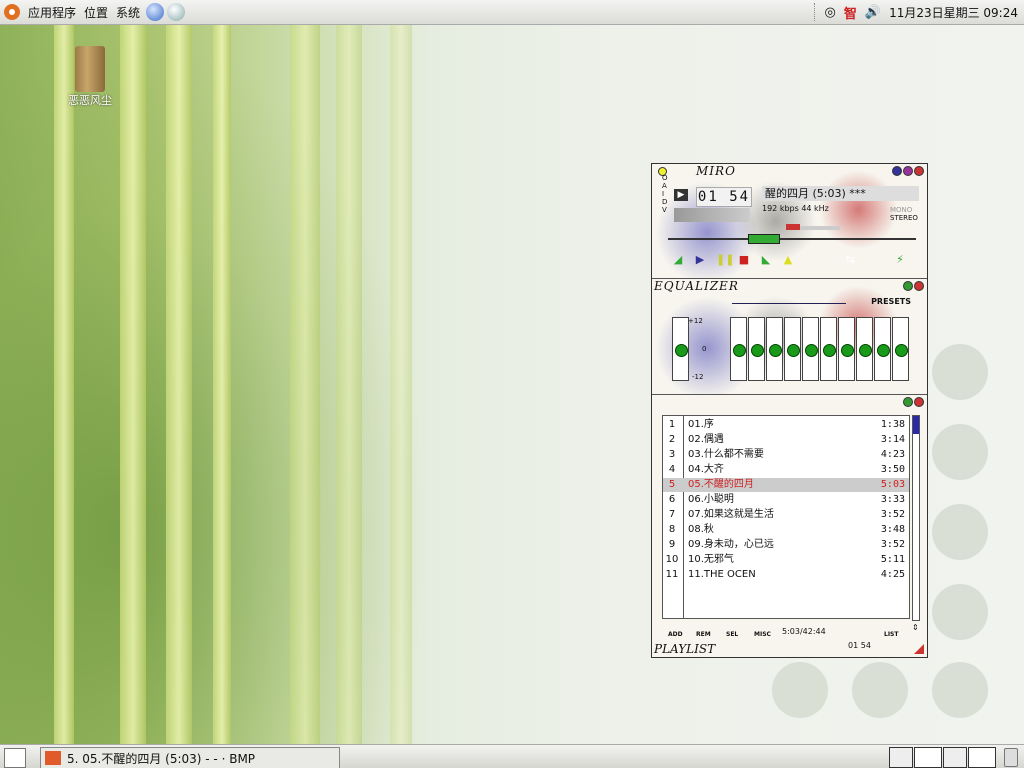 This screenshot has width=1024, height=768. What do you see at coordinates (704, 349) in the screenshot?
I see `eq-zero-label: 0` at bounding box center [704, 349].